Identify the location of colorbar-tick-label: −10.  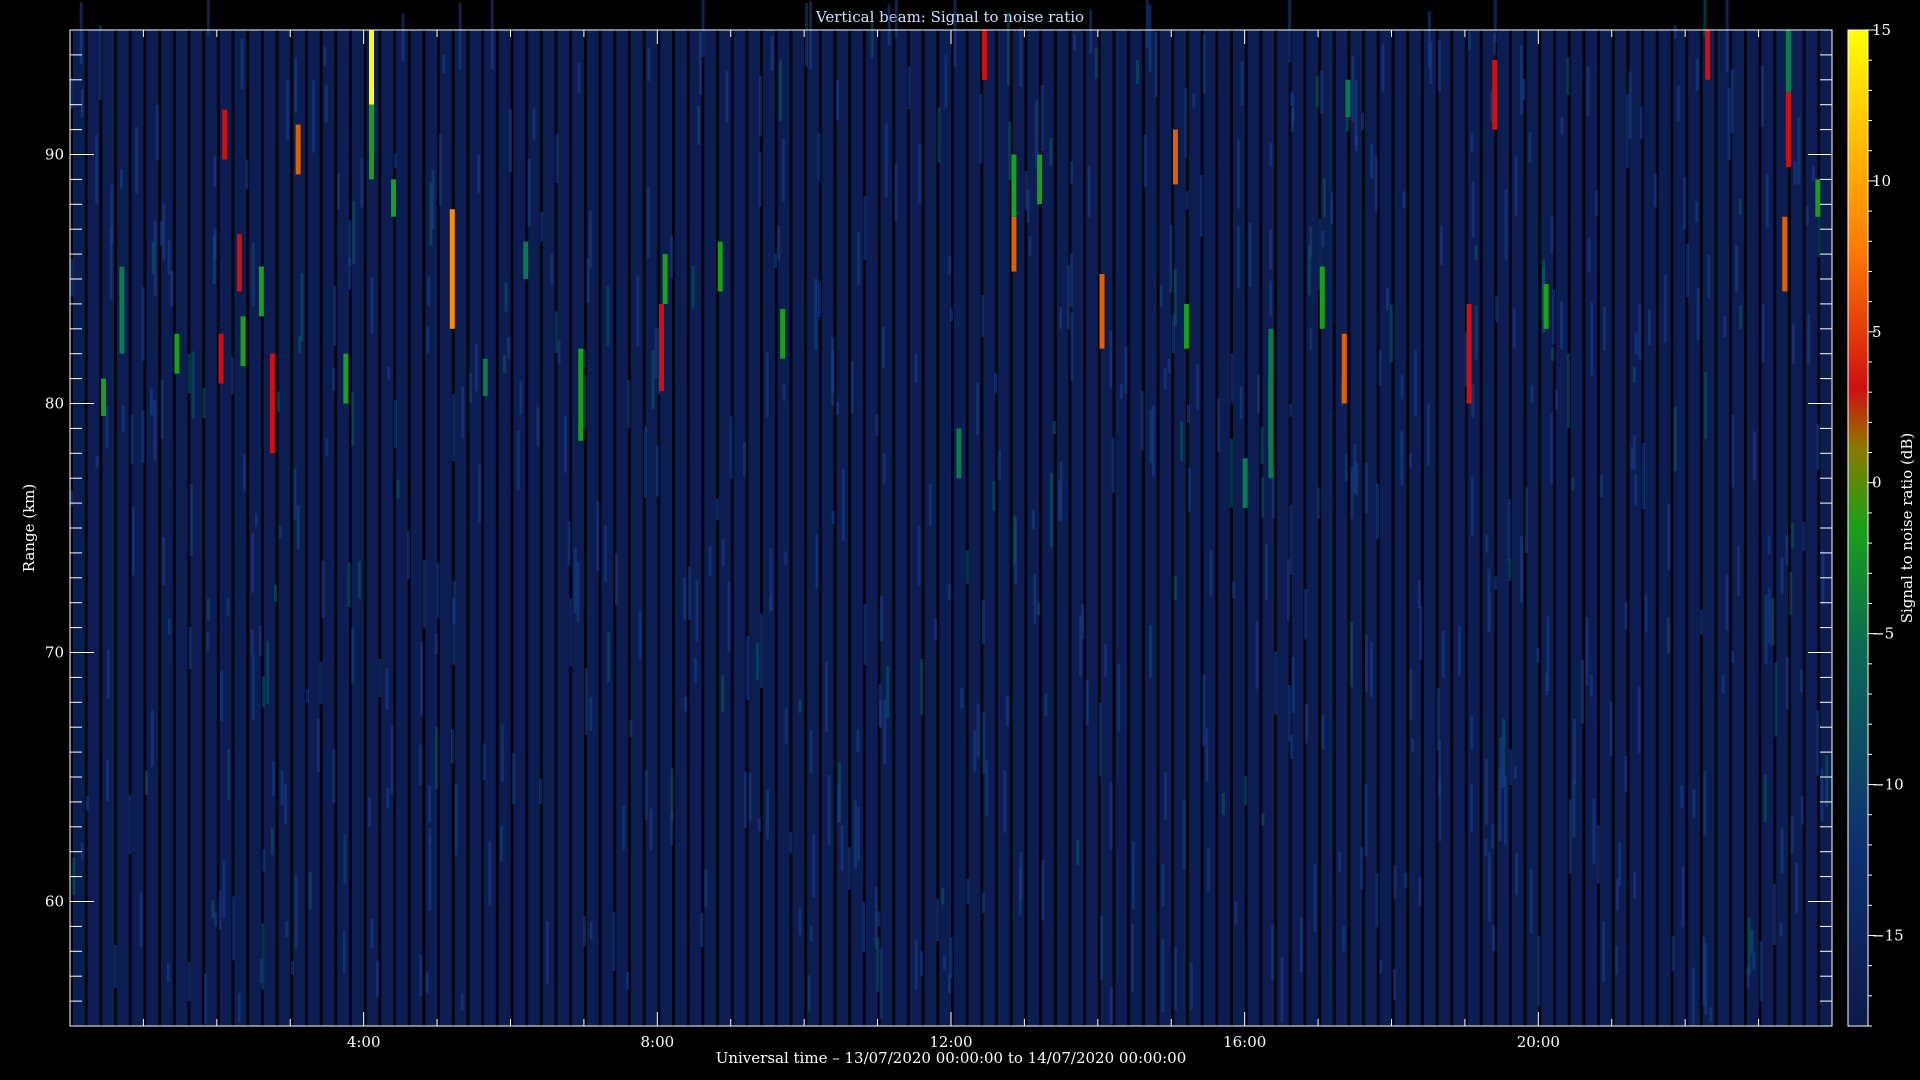
(1888, 785).